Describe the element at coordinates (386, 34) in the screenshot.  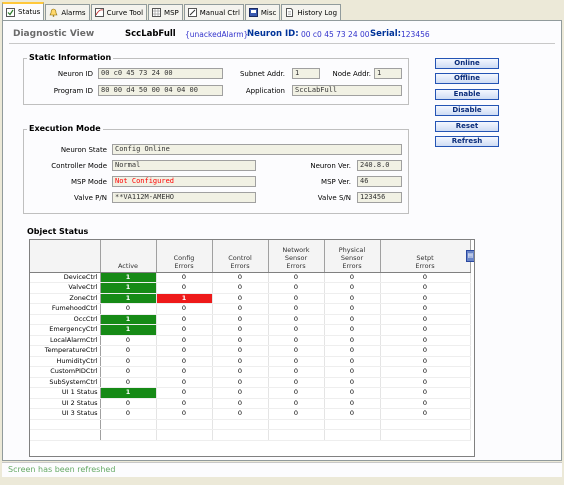
I see `serial-label: Serial:` at that location.